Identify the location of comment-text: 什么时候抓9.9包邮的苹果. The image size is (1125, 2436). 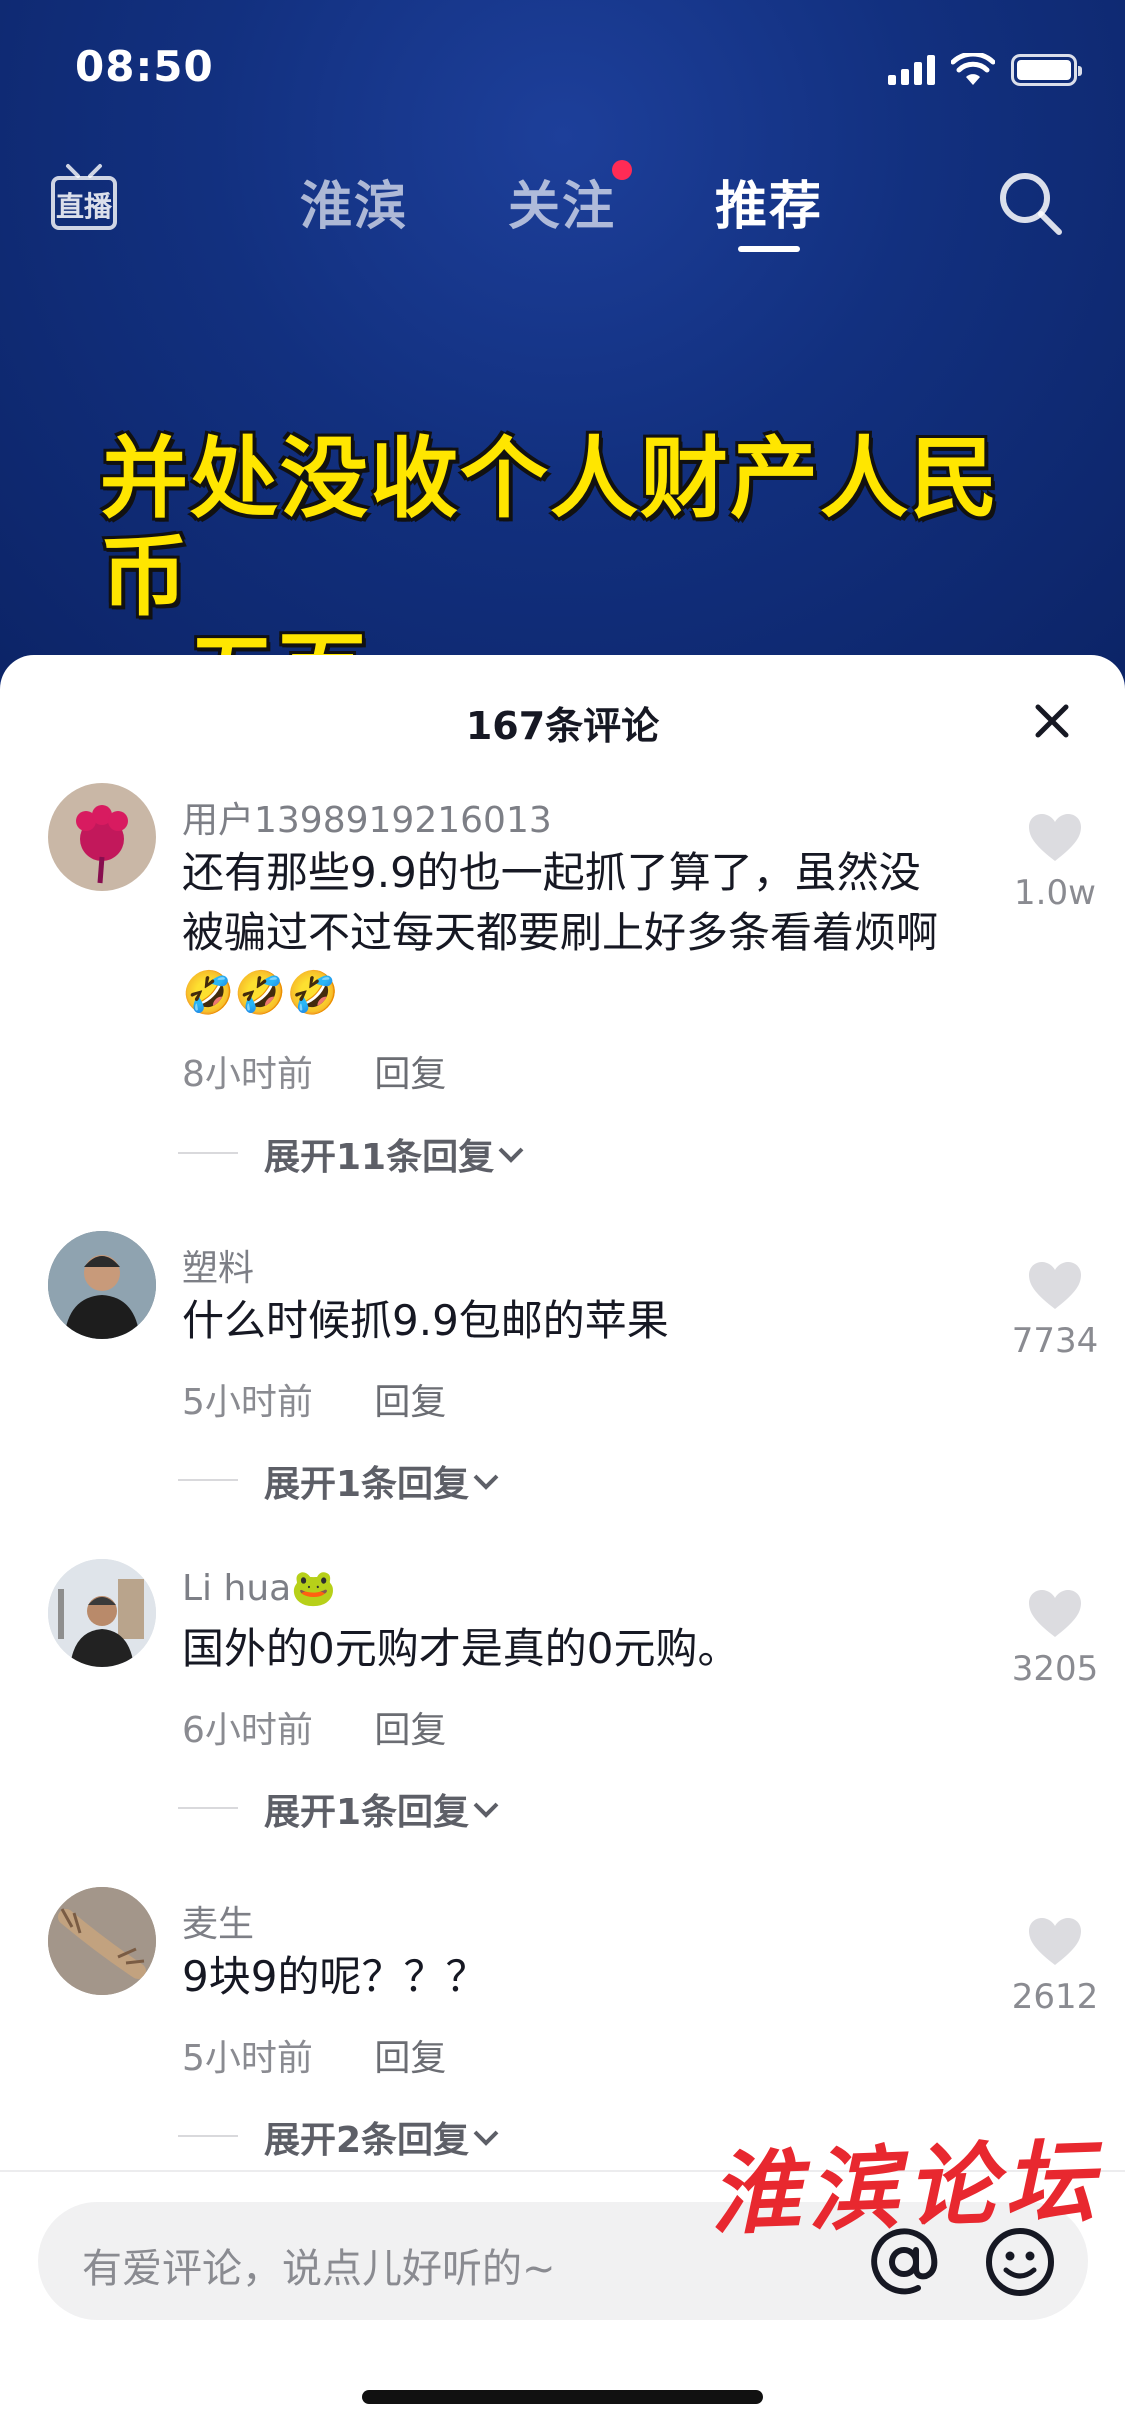
(425, 1320).